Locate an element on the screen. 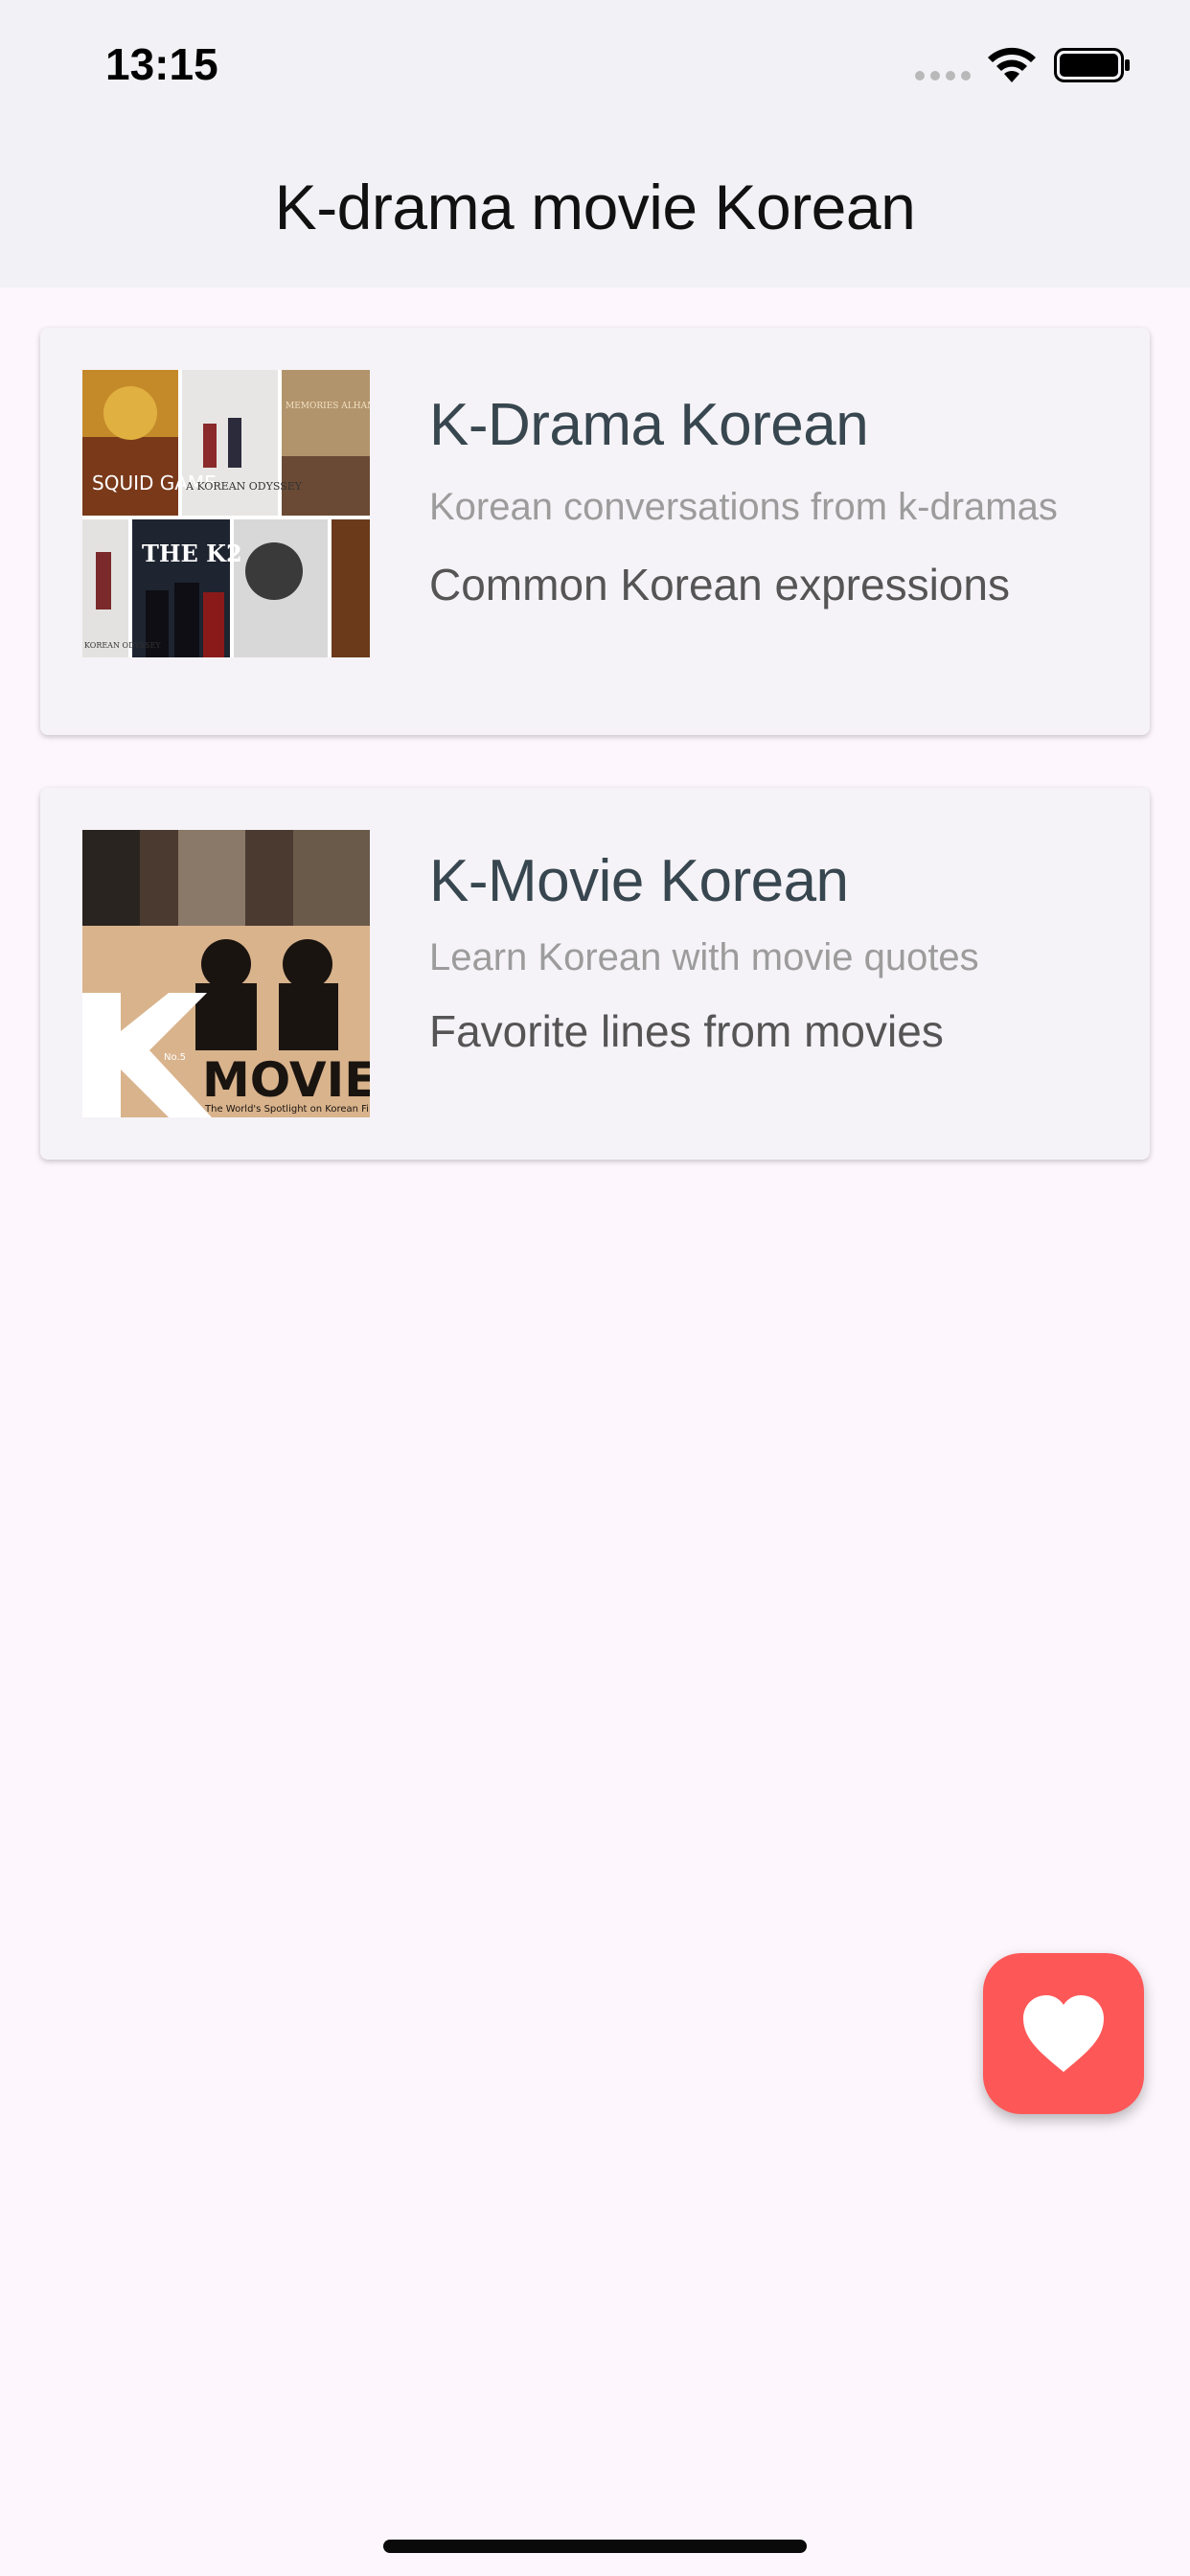  home-indicator is located at coordinates (595, 2546).